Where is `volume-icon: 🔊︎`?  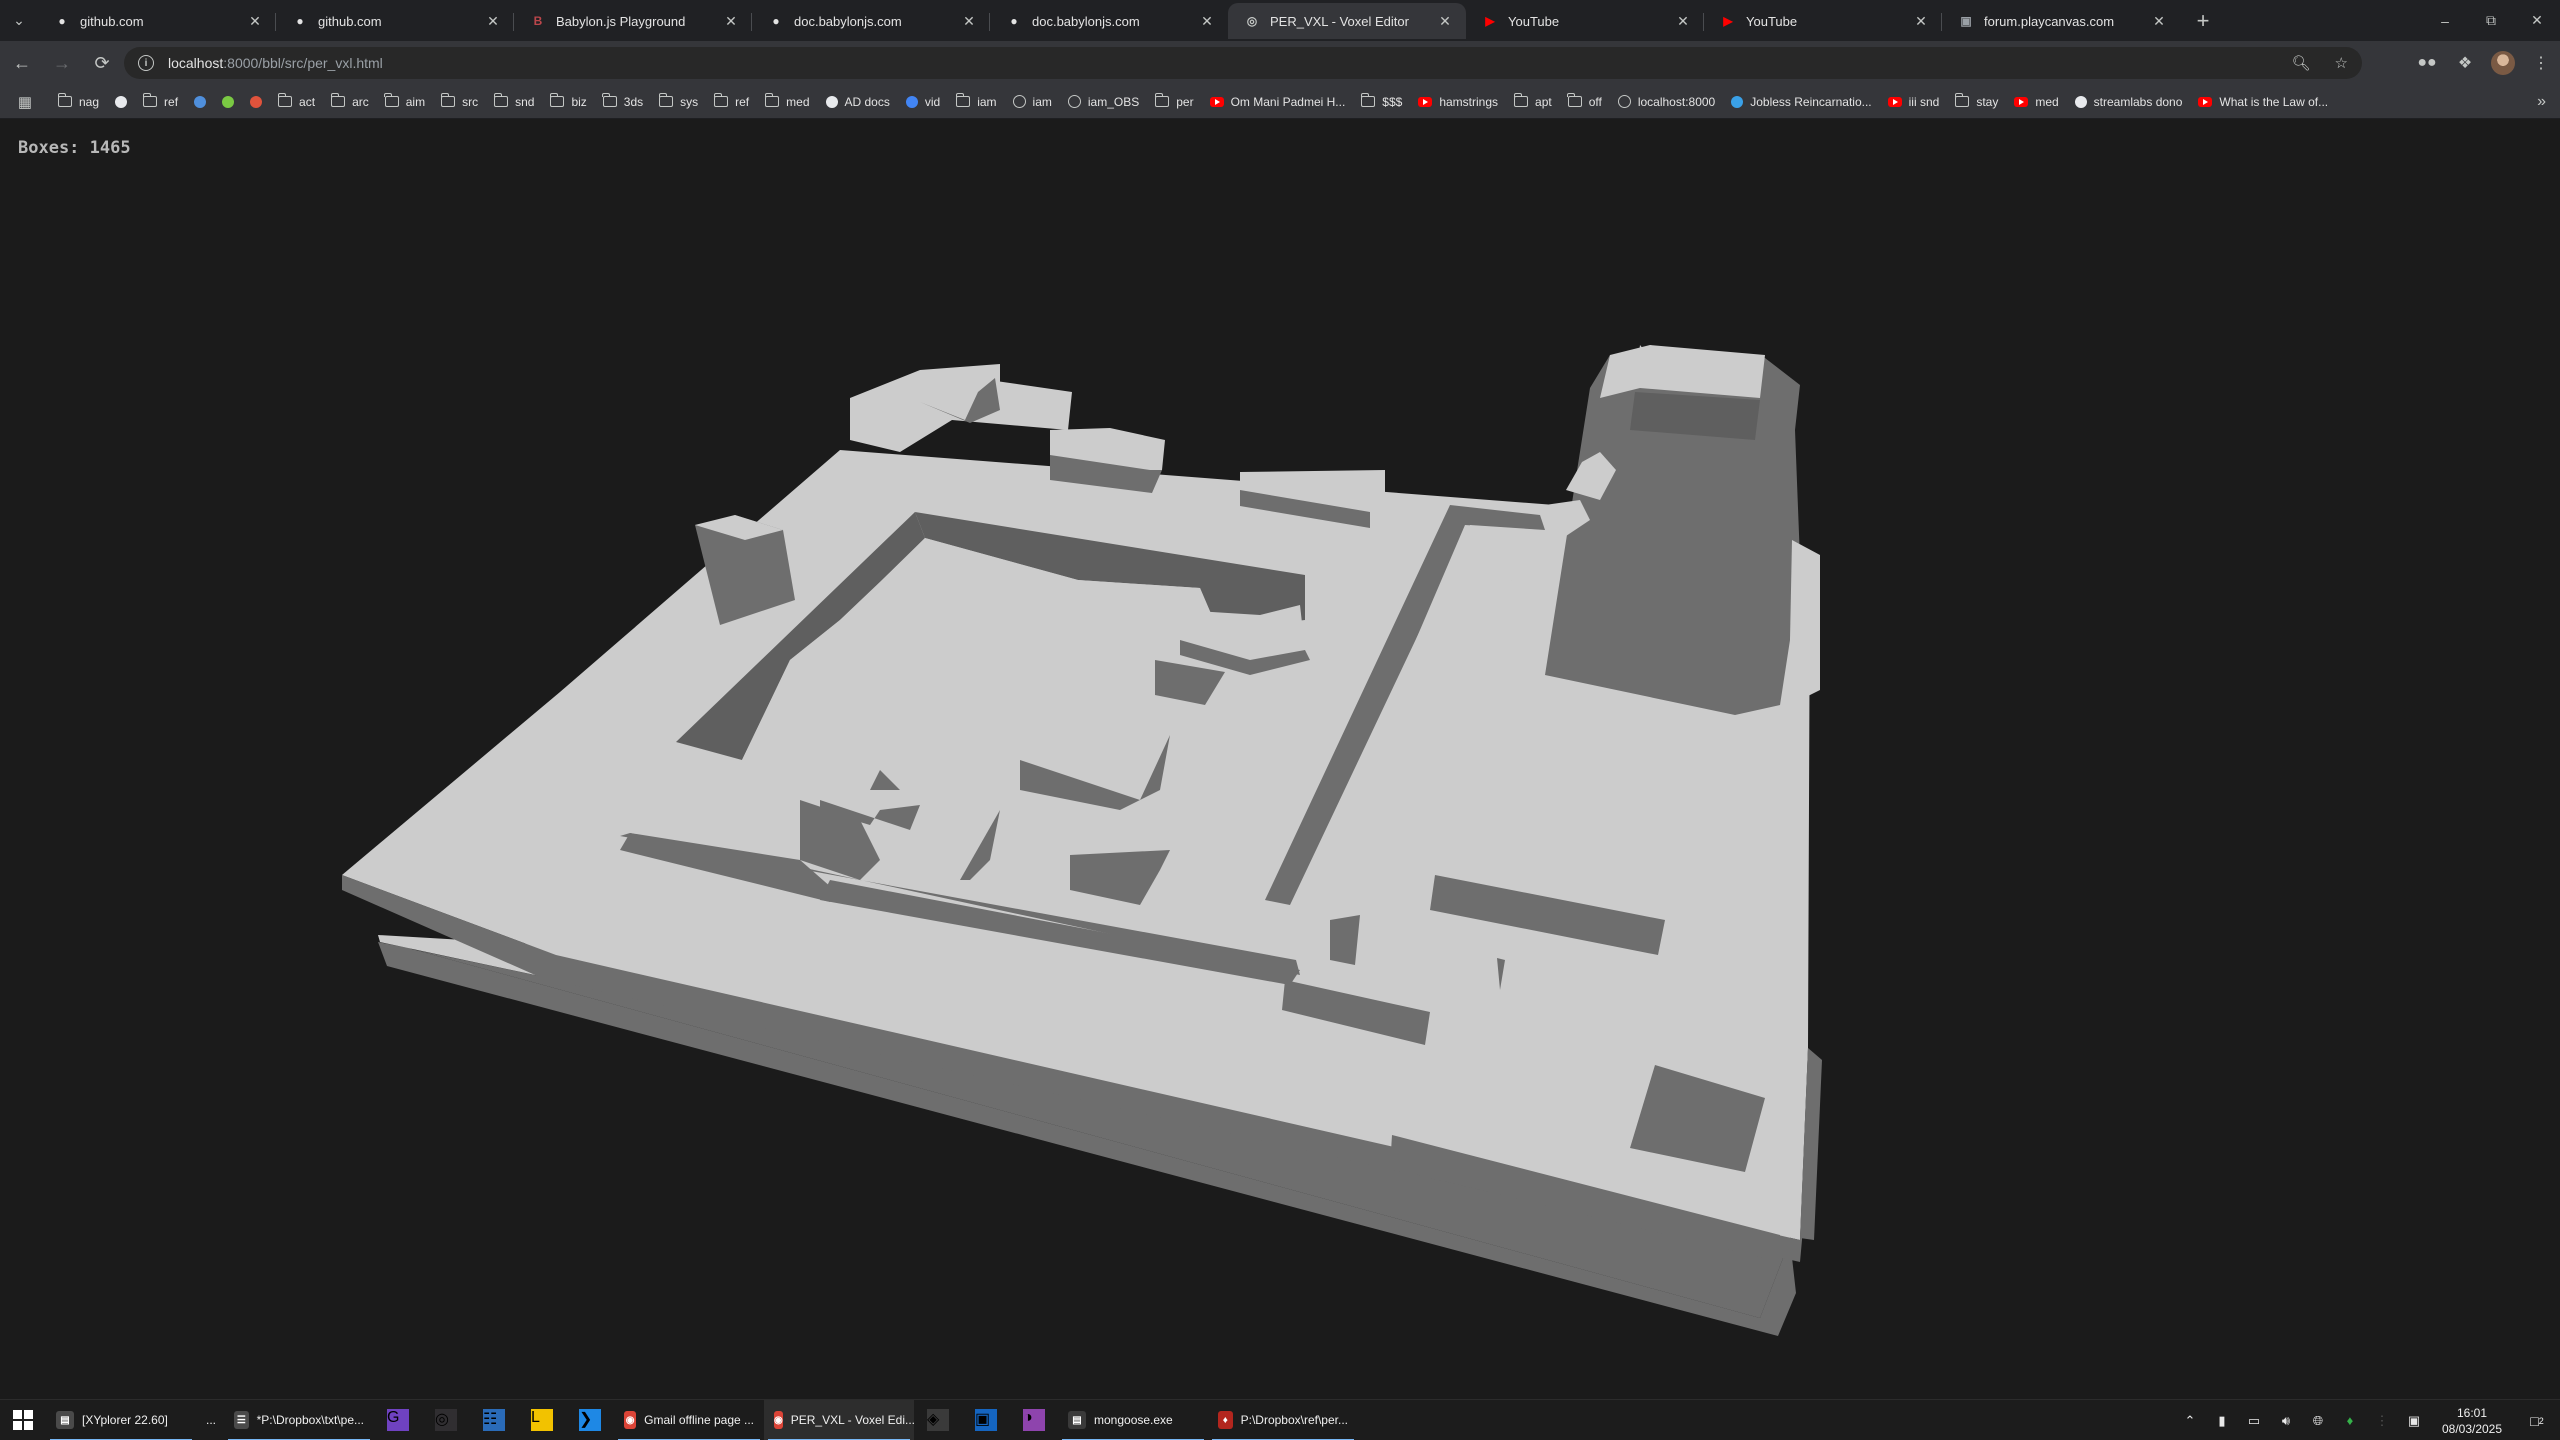
volume-icon: 🔊︎ is located at coordinates (2286, 1420).